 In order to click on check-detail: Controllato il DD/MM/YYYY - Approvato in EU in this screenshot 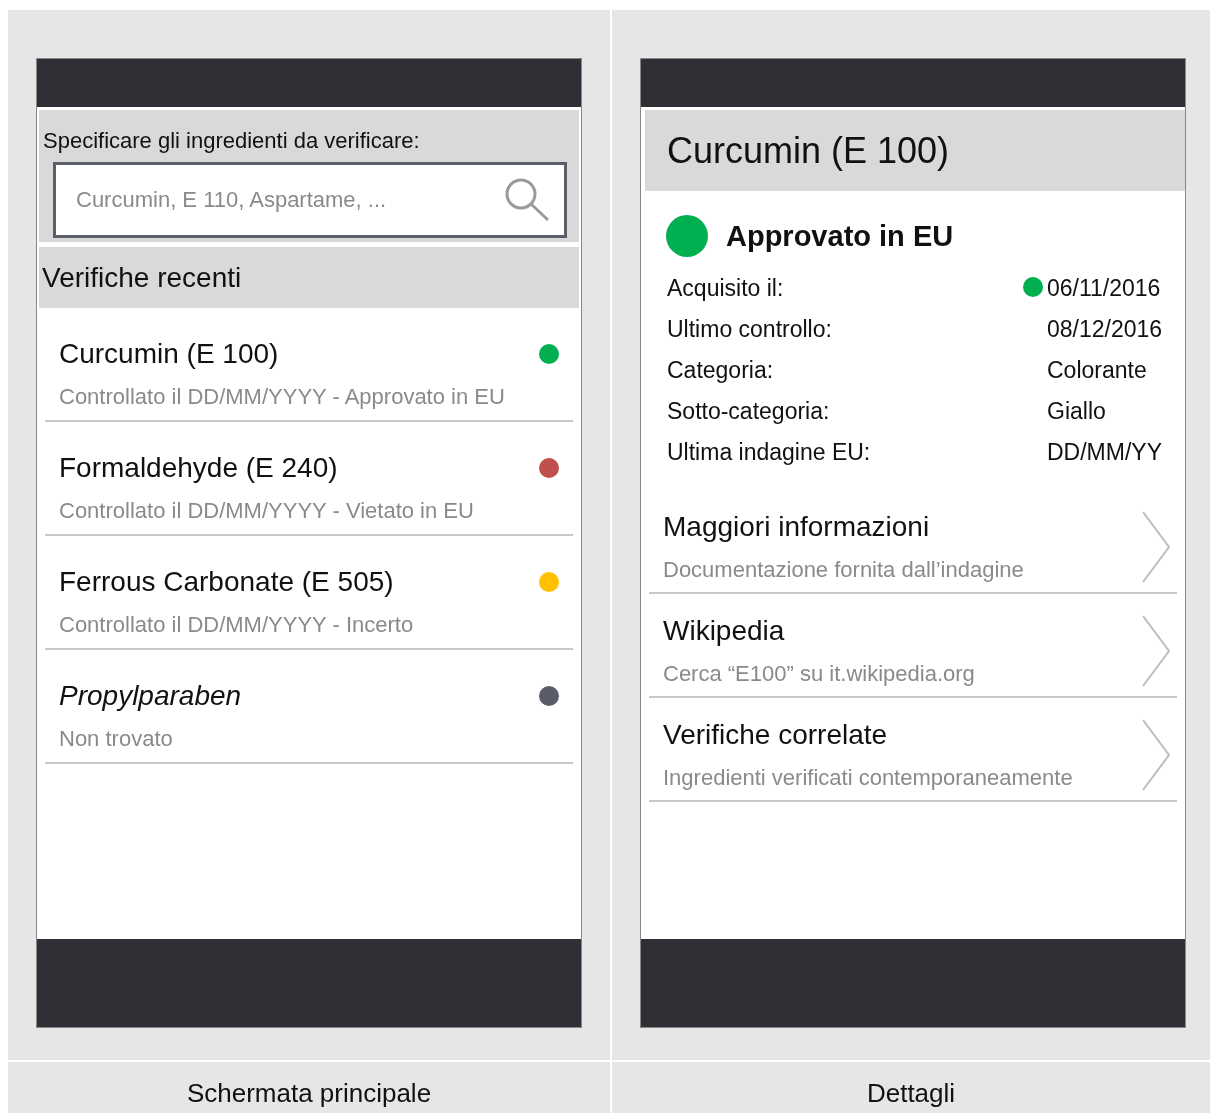, I will do `click(282, 397)`.